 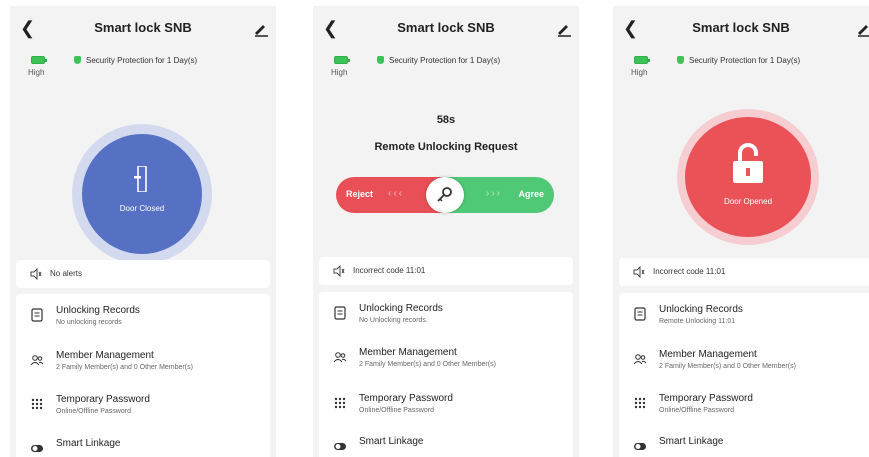 I want to click on agree-label: Agree, so click(x=531, y=194).